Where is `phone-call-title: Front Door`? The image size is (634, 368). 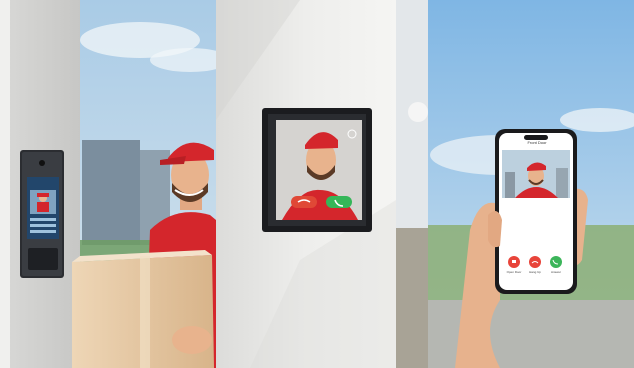 phone-call-title: Front Door is located at coordinates (537, 142).